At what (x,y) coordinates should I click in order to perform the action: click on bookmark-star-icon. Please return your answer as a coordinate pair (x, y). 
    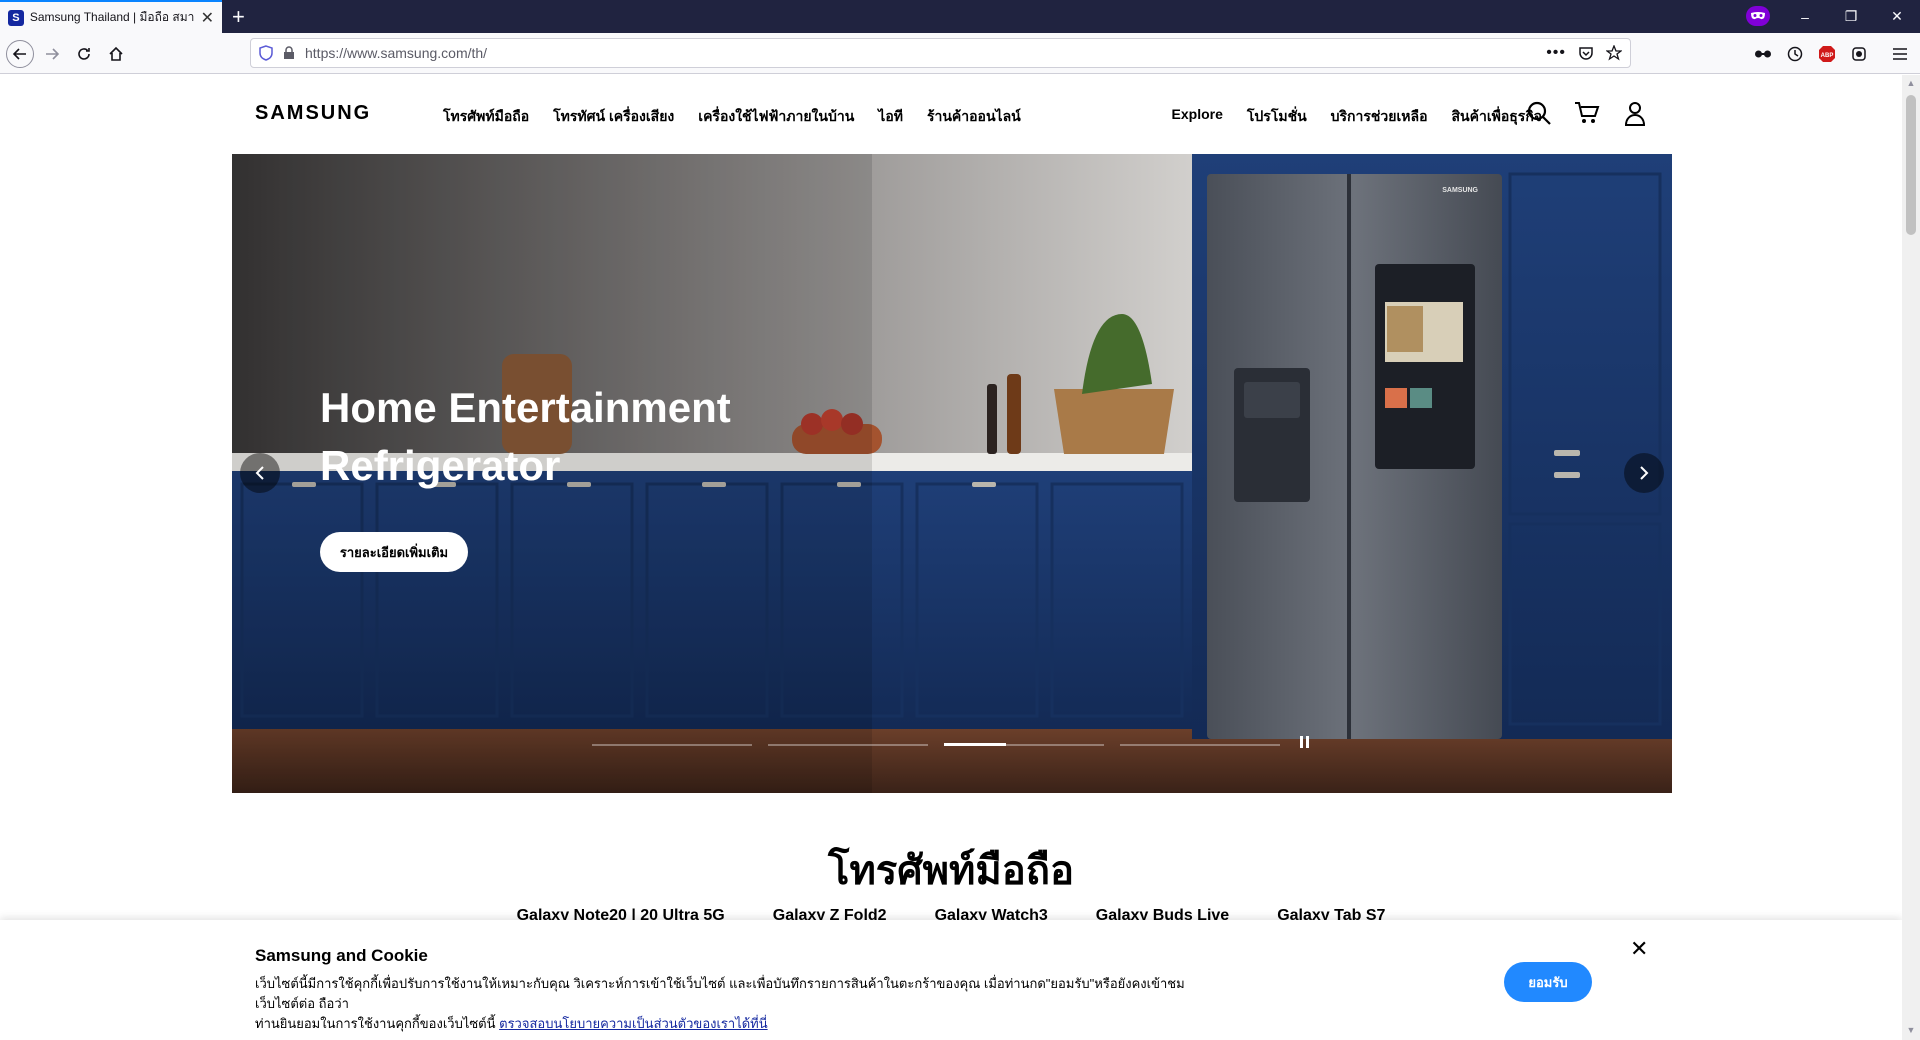
    Looking at the image, I should click on (1614, 53).